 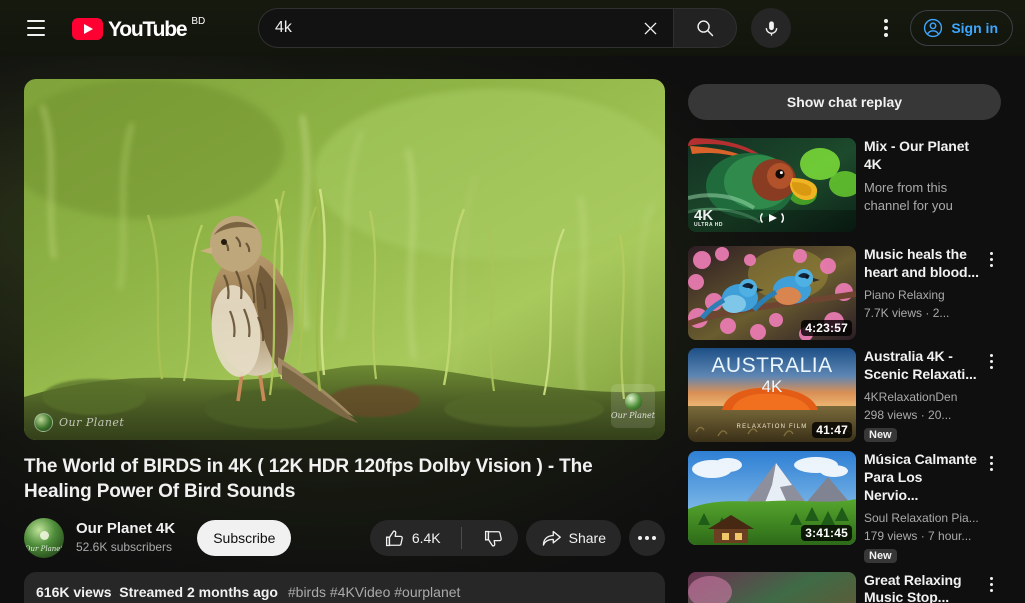 I want to click on search-area, so click(x=524, y=28).